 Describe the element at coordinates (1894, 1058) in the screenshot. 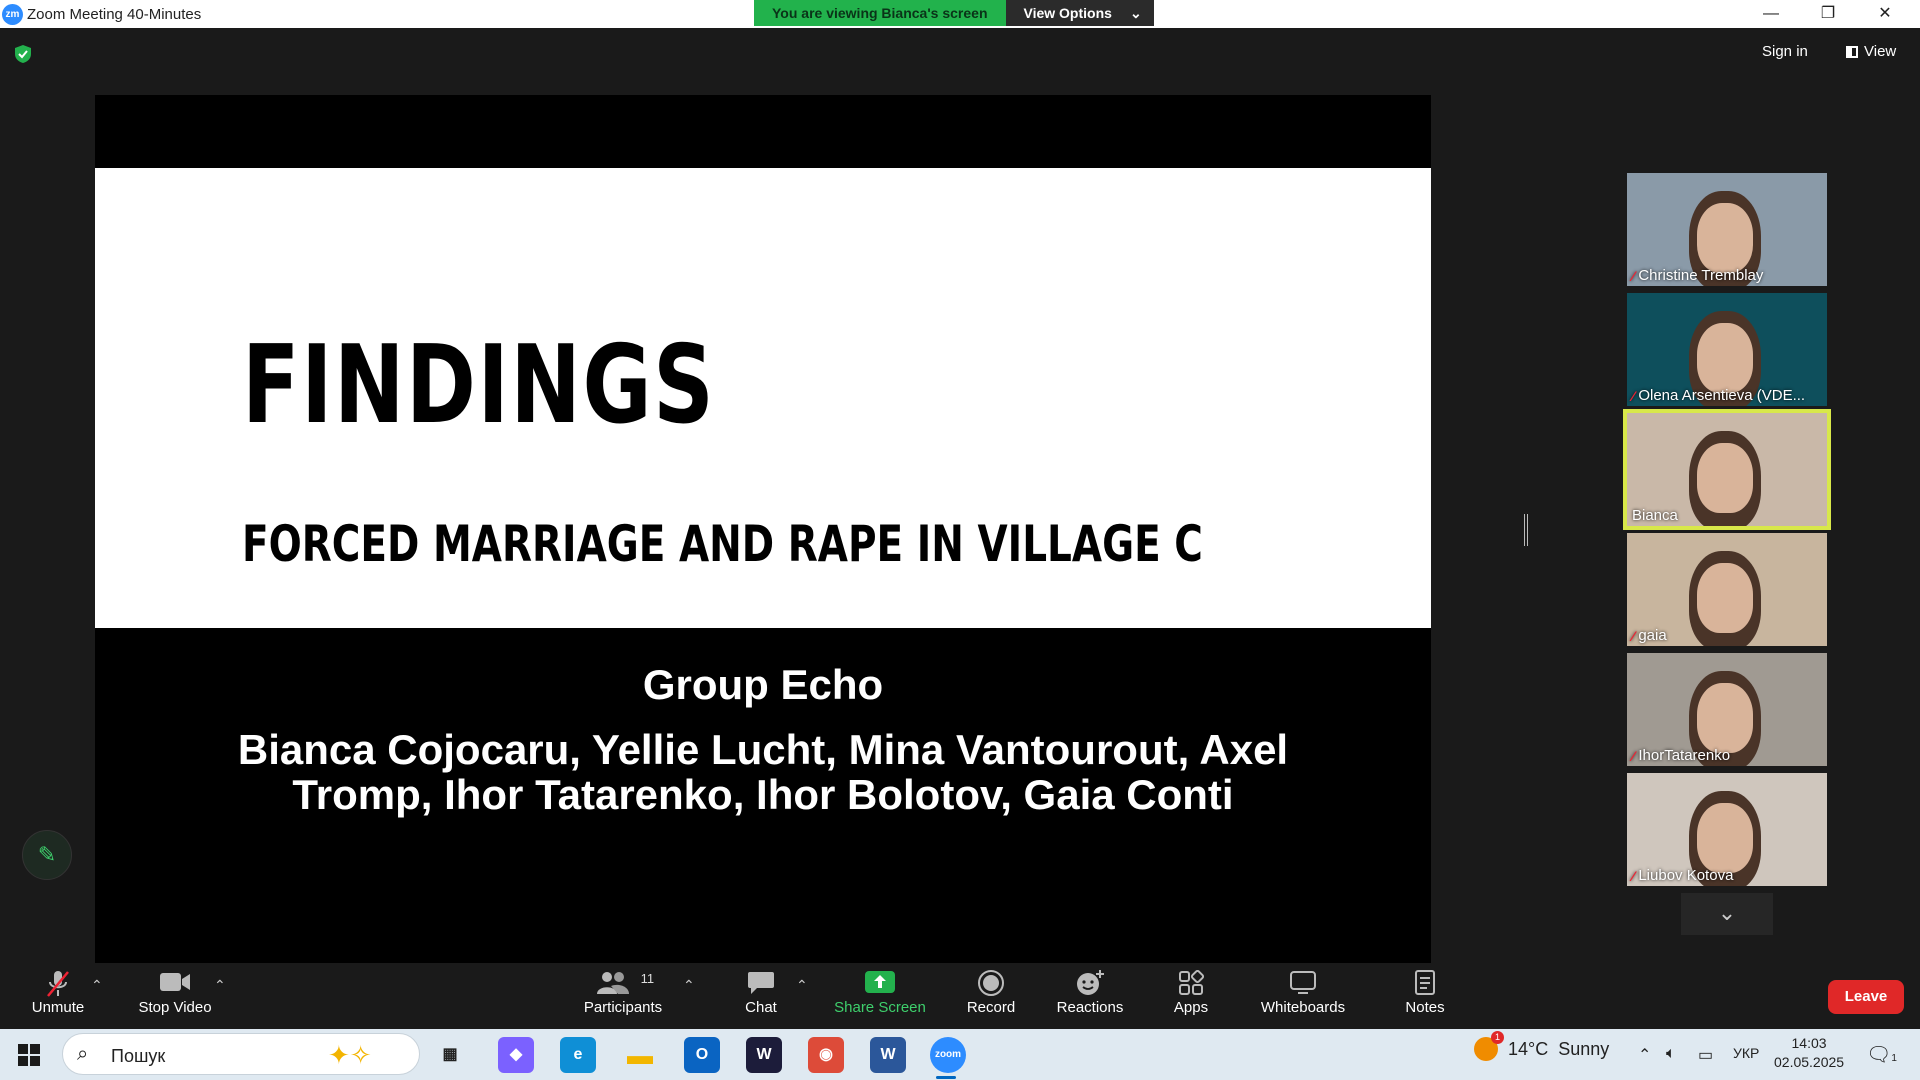

I see `notification-count: 1` at that location.